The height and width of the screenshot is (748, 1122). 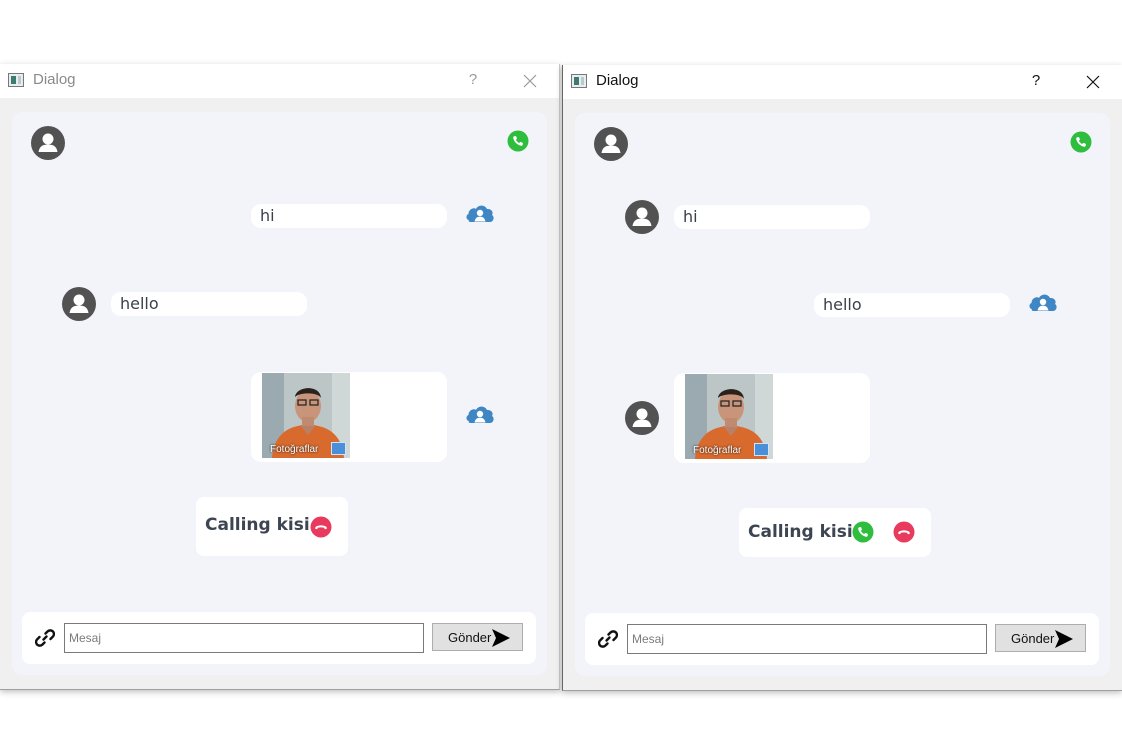 I want to click on message-bubble-sent: hi, so click(x=349, y=216).